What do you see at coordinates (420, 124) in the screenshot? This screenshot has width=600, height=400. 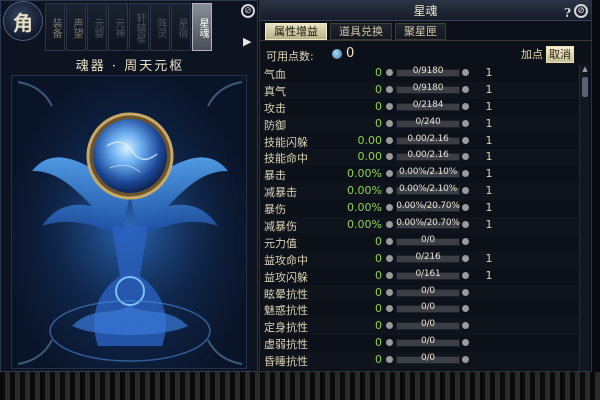 I see `attribute-row: 防御 0 0/240 1` at bounding box center [420, 124].